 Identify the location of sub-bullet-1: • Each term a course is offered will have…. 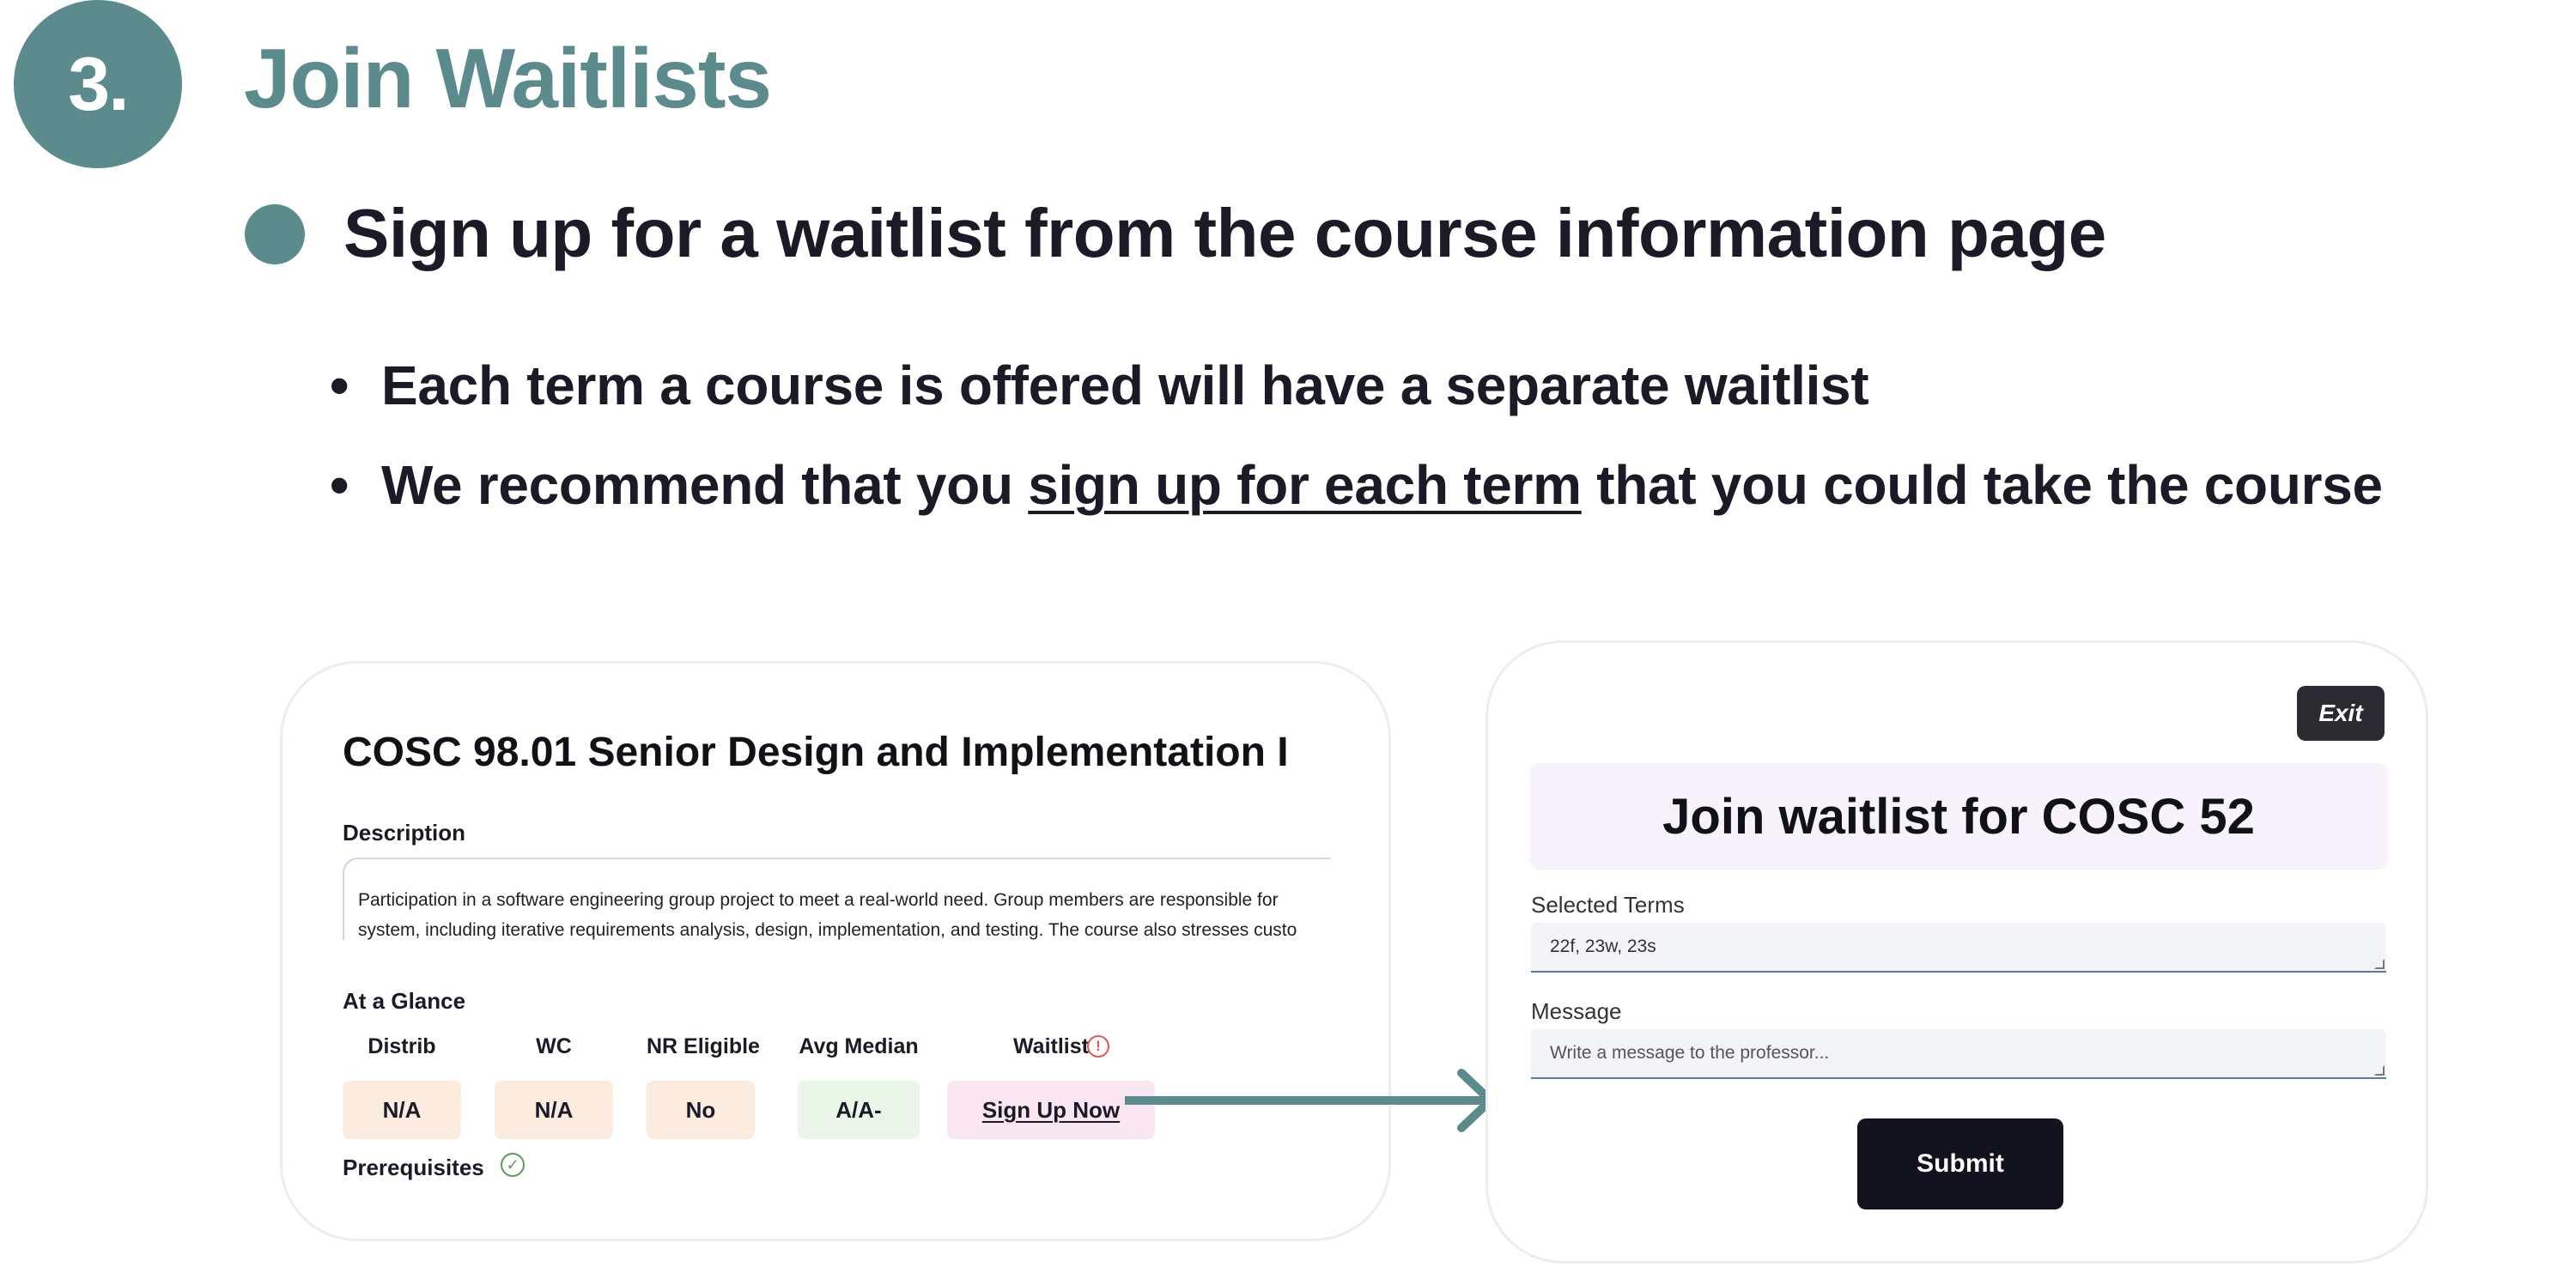
(1100, 386).